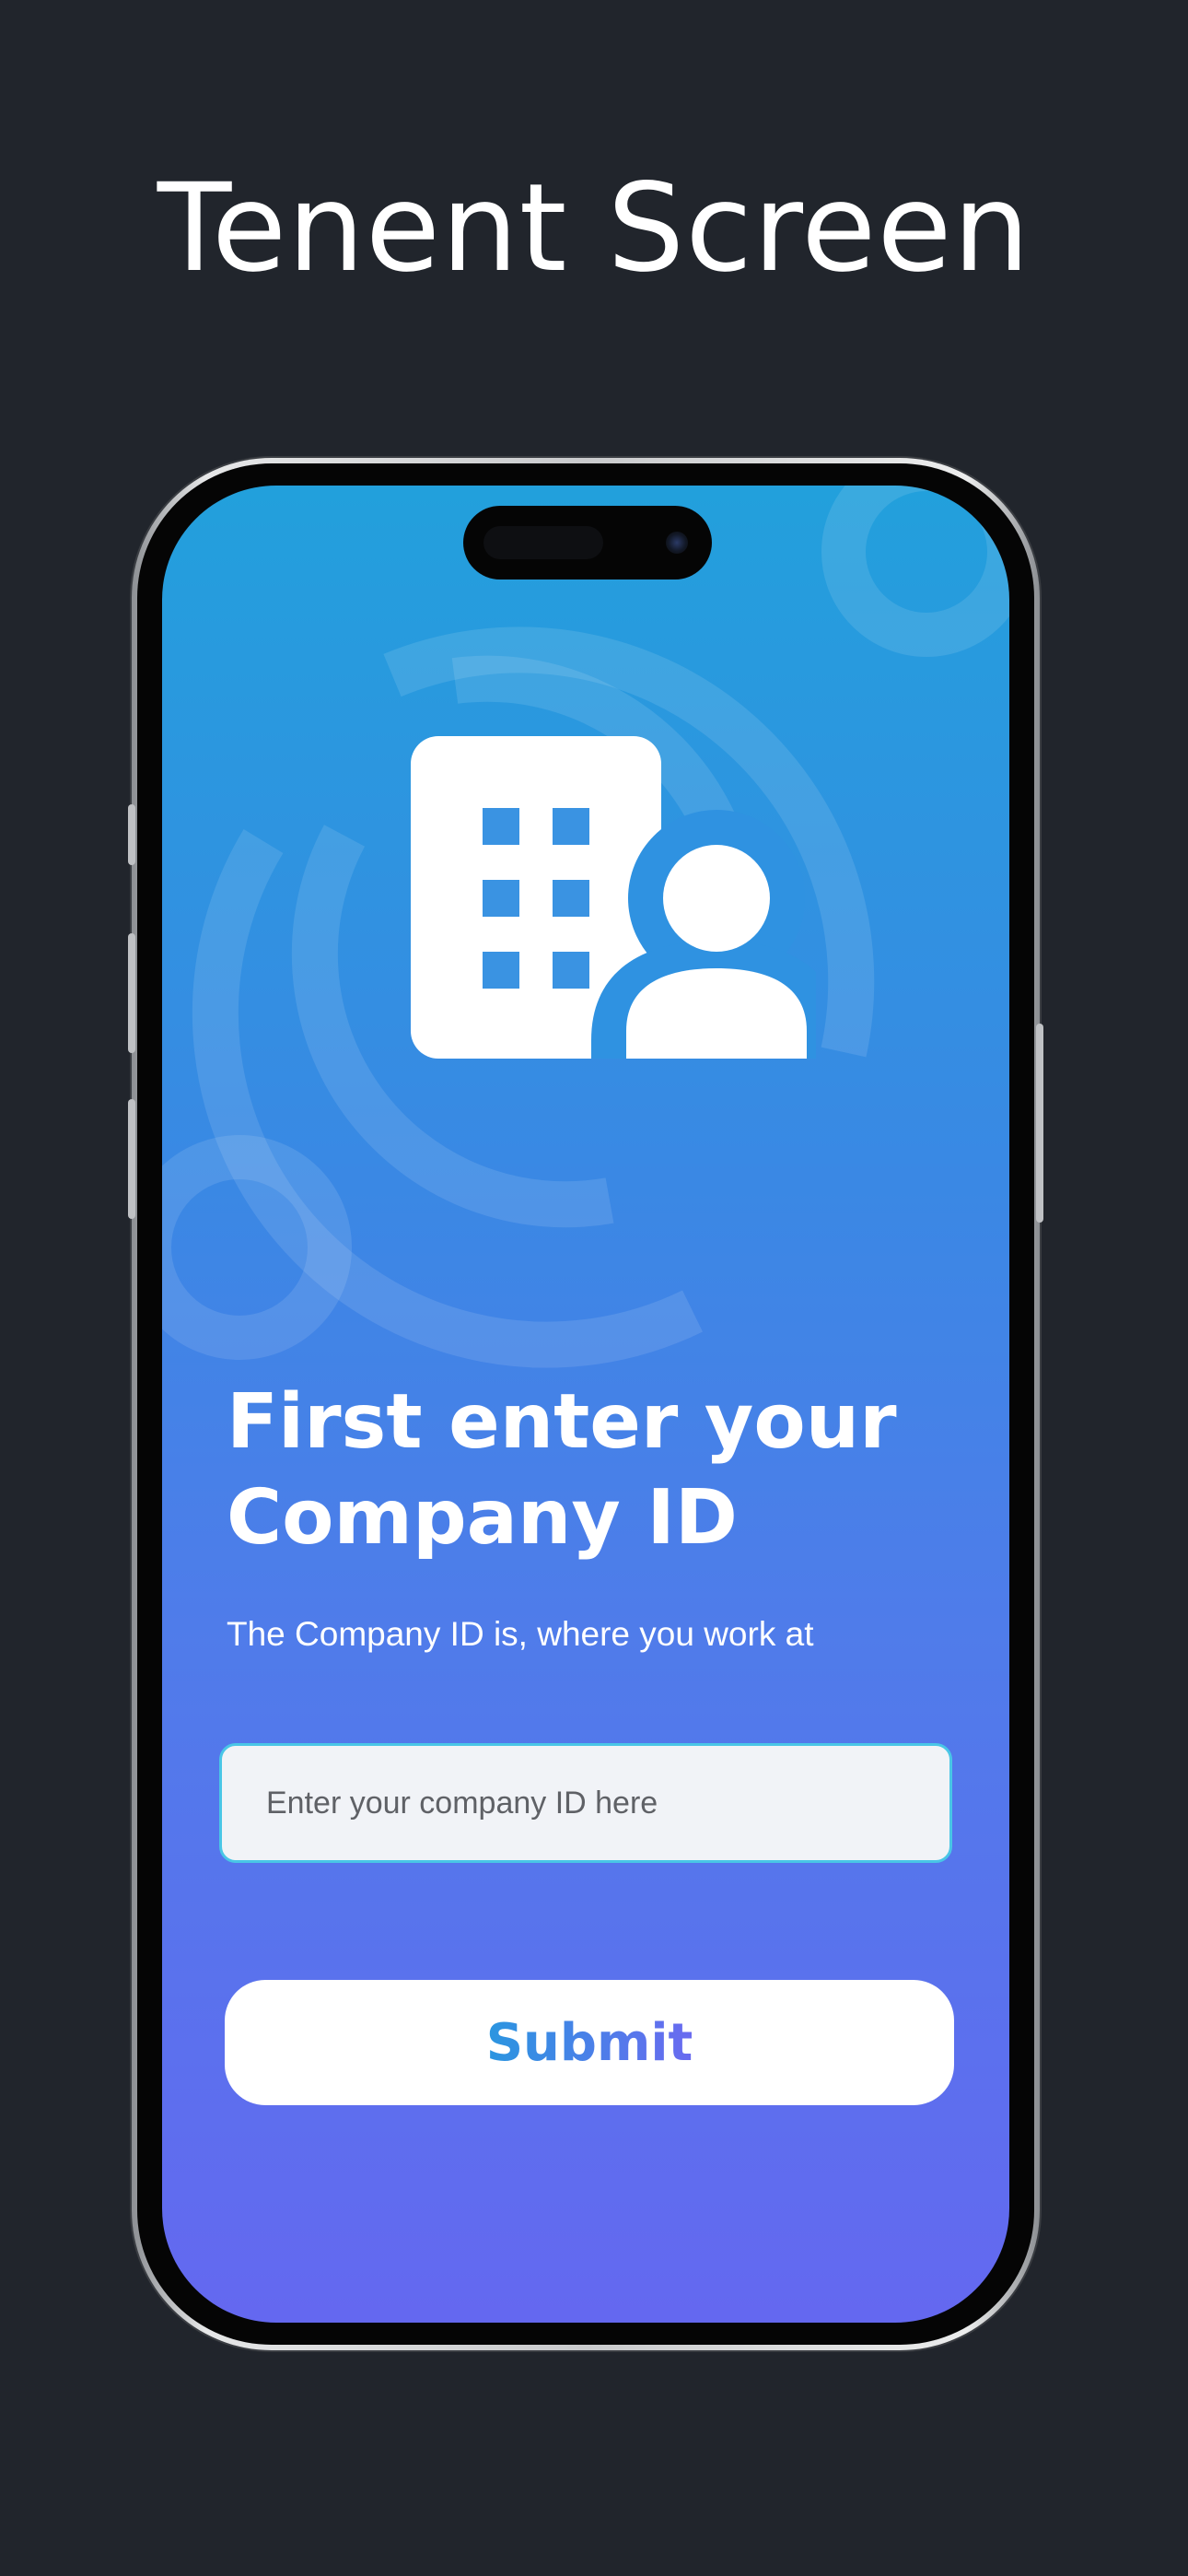  I want to click on building-user-icon, so click(613, 897).